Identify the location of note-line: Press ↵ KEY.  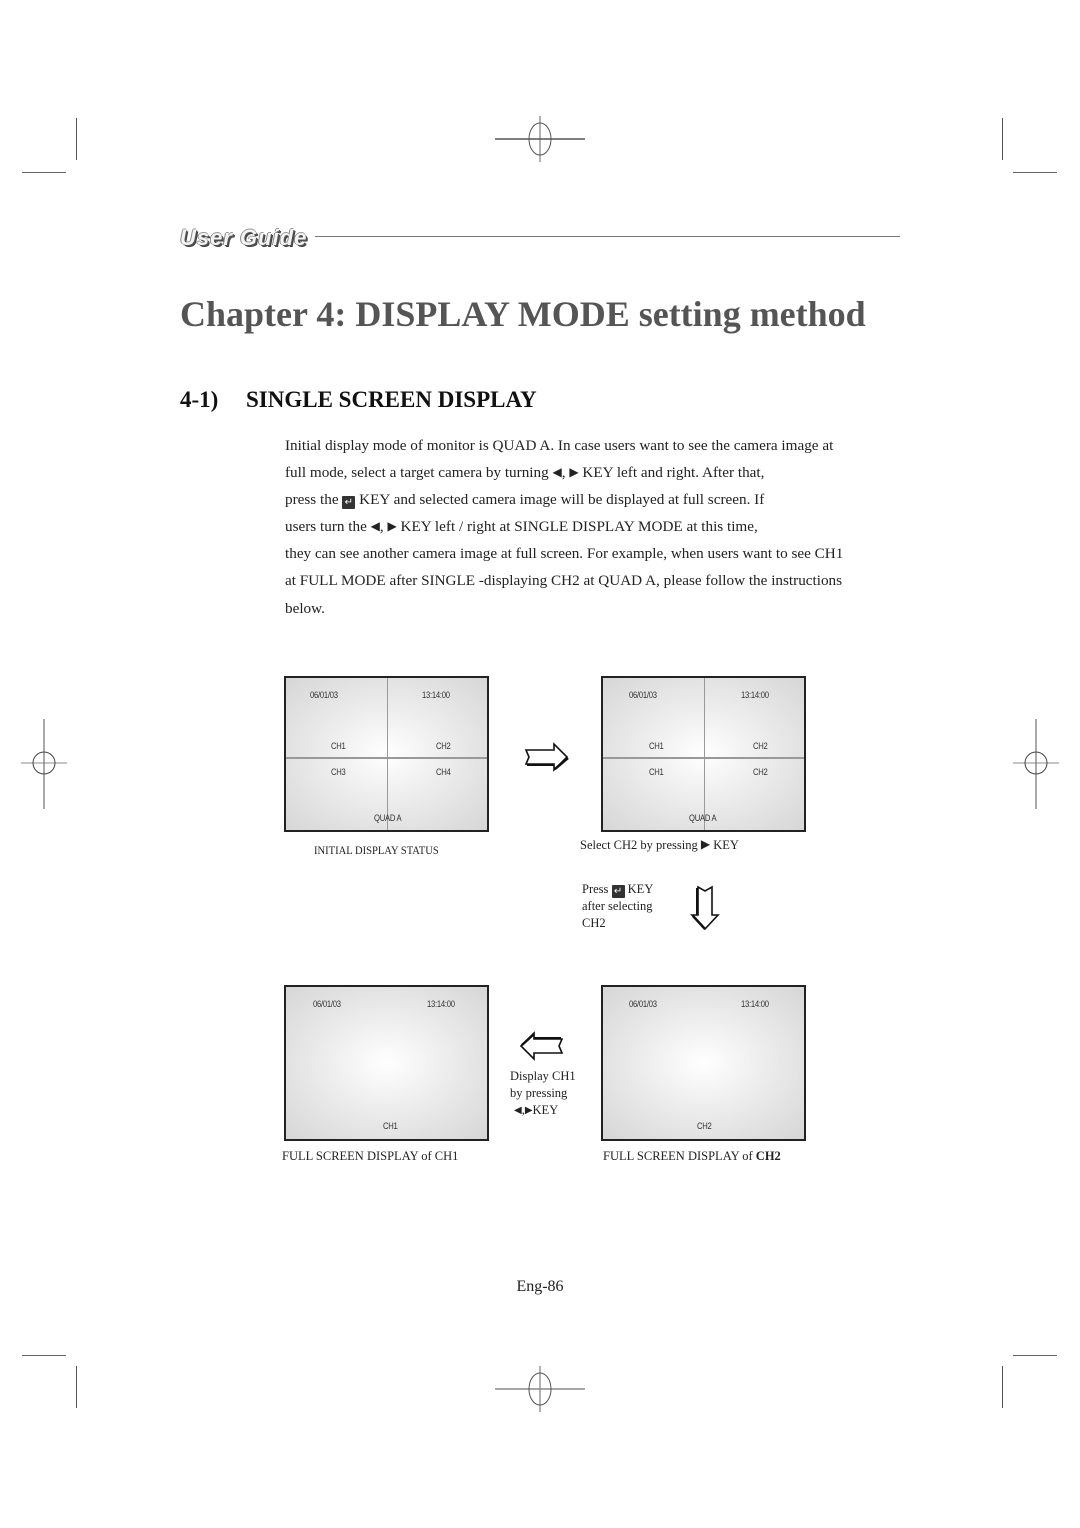
(617, 889).